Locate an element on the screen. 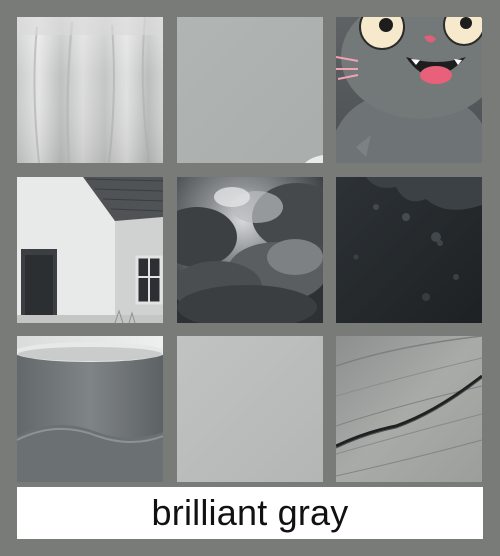 Image resolution: width=500 pixels, height=556 pixels. dark-textured-surface-image is located at coordinates (409, 250).